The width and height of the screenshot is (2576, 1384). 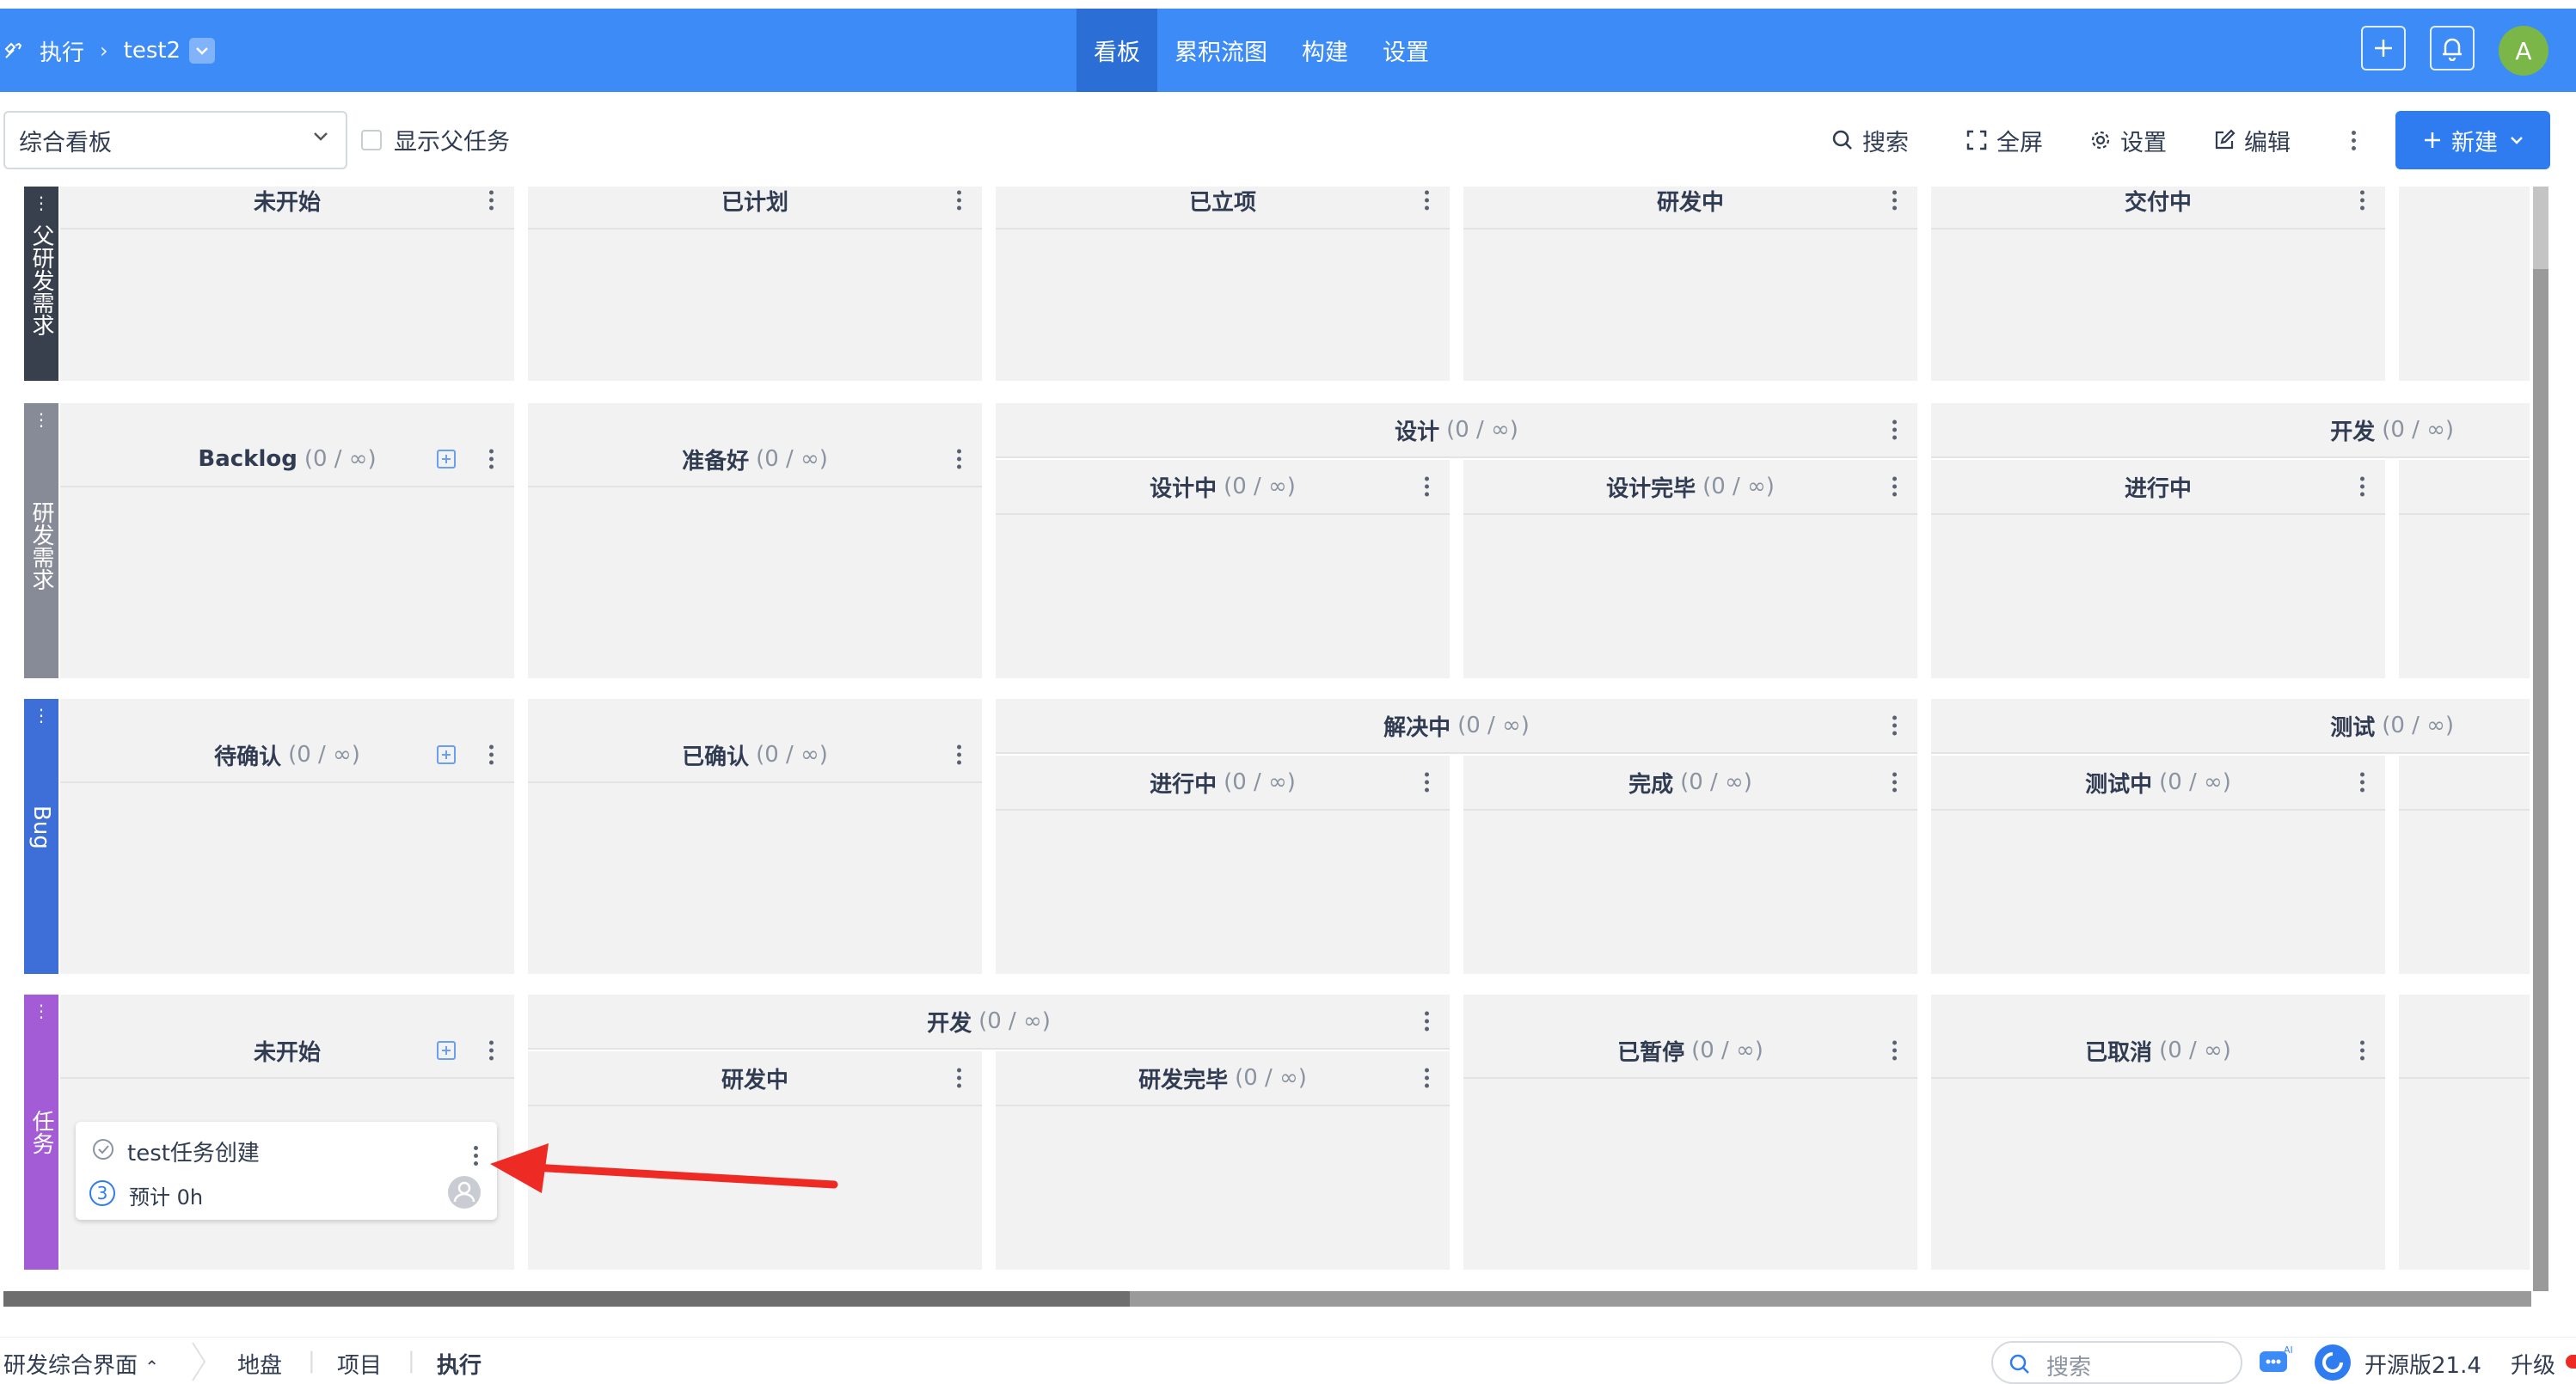 I want to click on bottom-crumb-project: 项目, so click(x=359, y=1364).